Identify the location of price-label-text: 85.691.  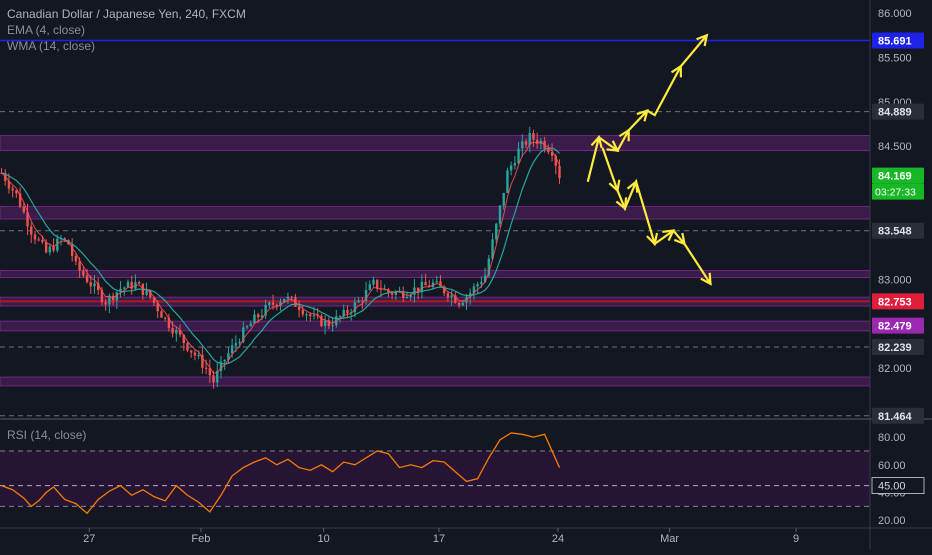
(895, 41).